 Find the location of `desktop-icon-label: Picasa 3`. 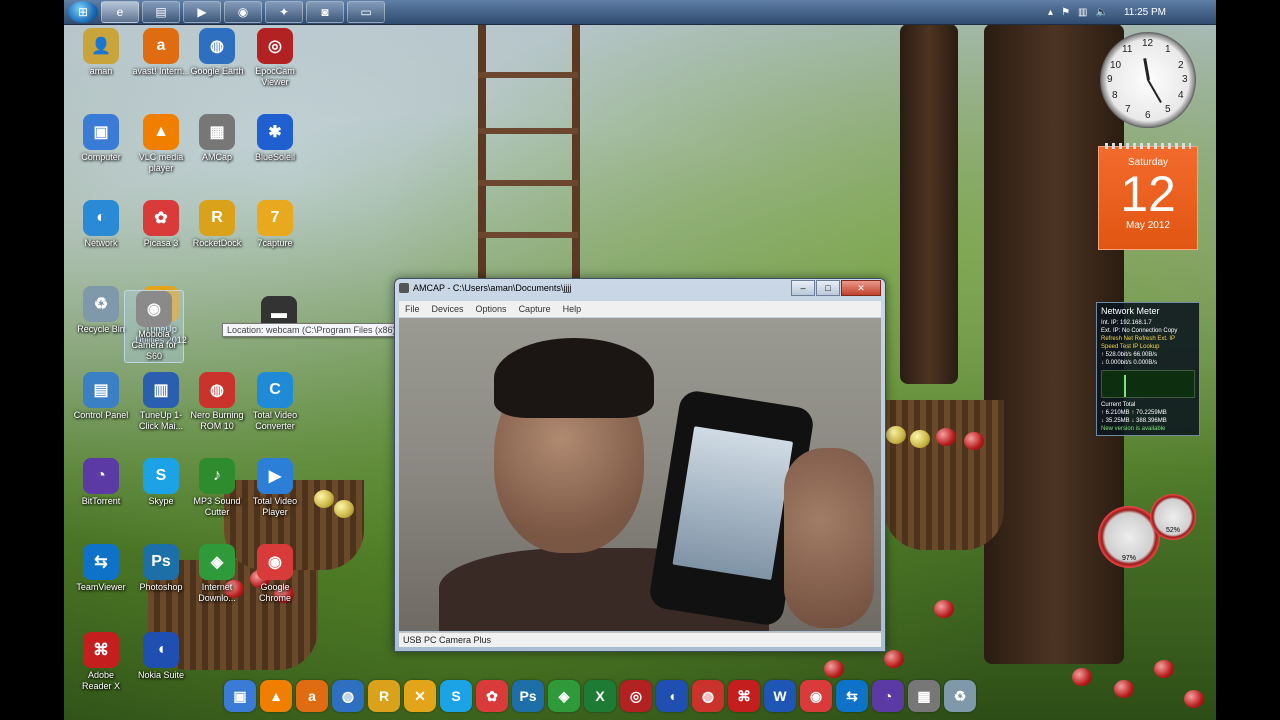

desktop-icon-label: Picasa 3 is located at coordinates (161, 243).